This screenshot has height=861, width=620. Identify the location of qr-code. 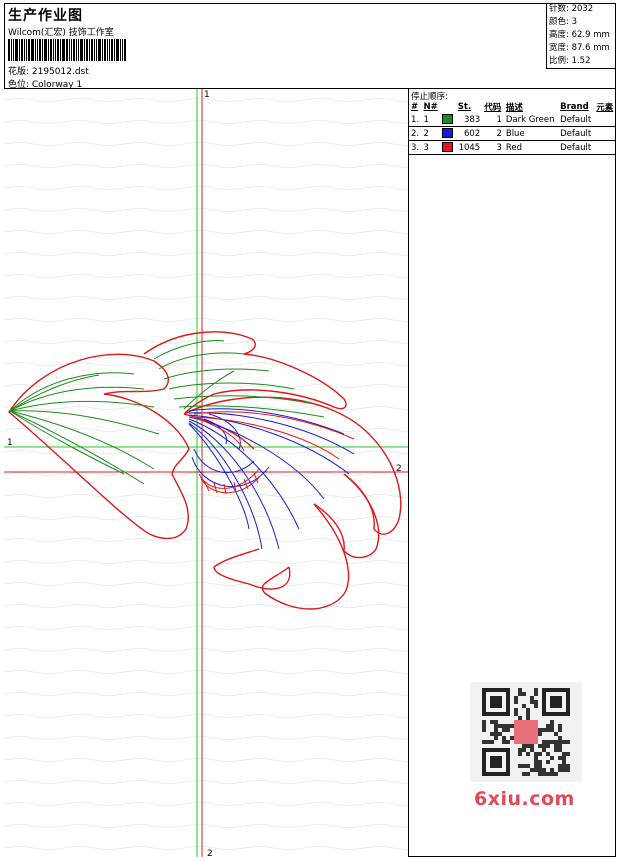
(526, 732).